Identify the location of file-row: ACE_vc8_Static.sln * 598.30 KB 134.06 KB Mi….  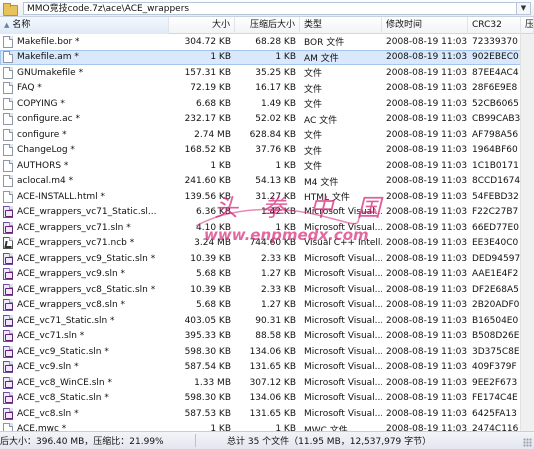
(267, 399).